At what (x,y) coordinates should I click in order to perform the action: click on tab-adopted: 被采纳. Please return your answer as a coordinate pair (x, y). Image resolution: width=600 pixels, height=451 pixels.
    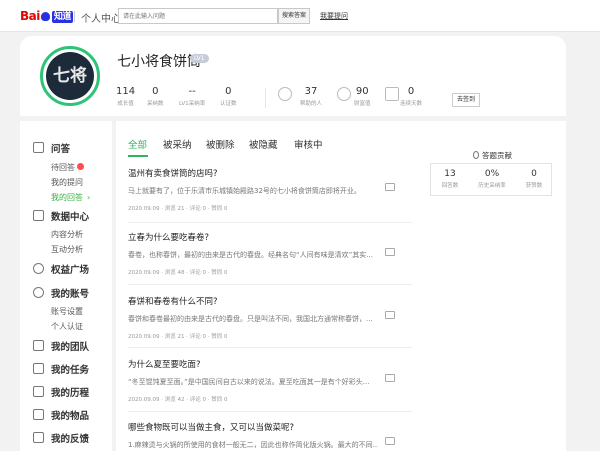
    Looking at the image, I should click on (177, 144).